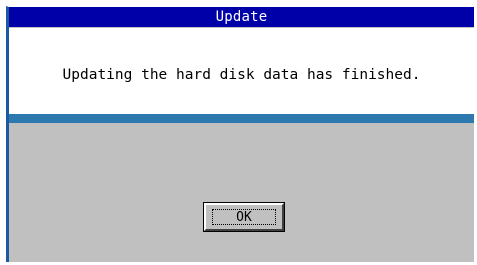 This screenshot has width=477, height=265. I want to click on ok-button: OK, so click(244, 217).